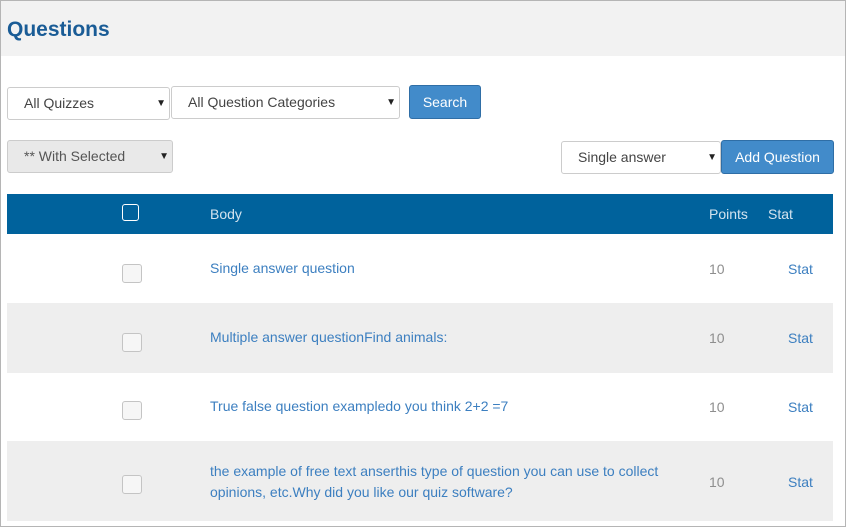  I want to click on page-header: Questions, so click(423, 28).